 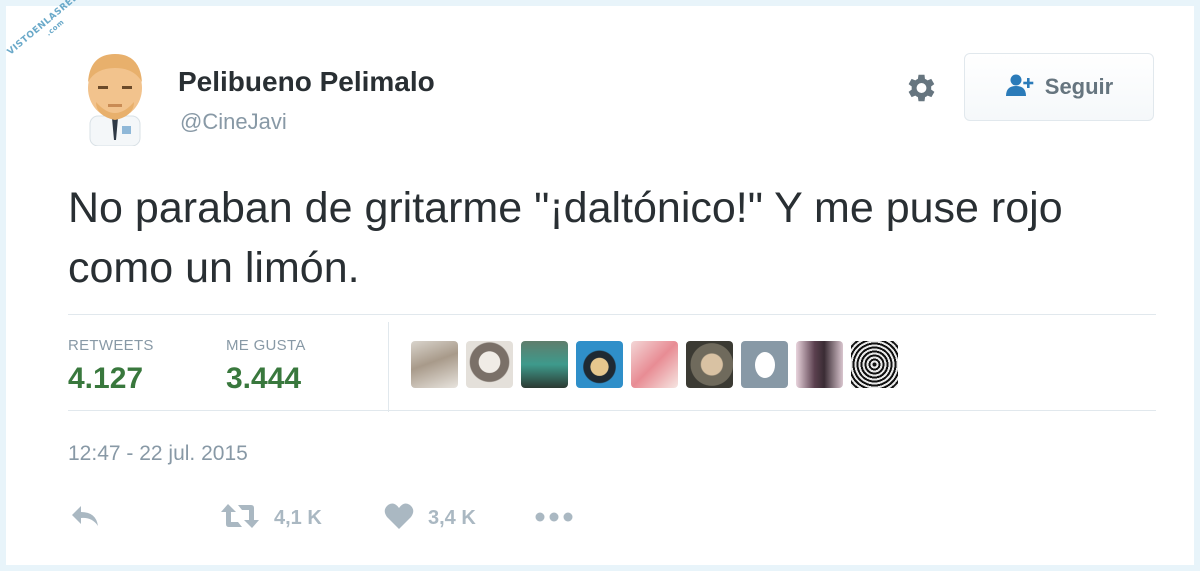 What do you see at coordinates (1020, 87) in the screenshot?
I see `add-user-icon` at bounding box center [1020, 87].